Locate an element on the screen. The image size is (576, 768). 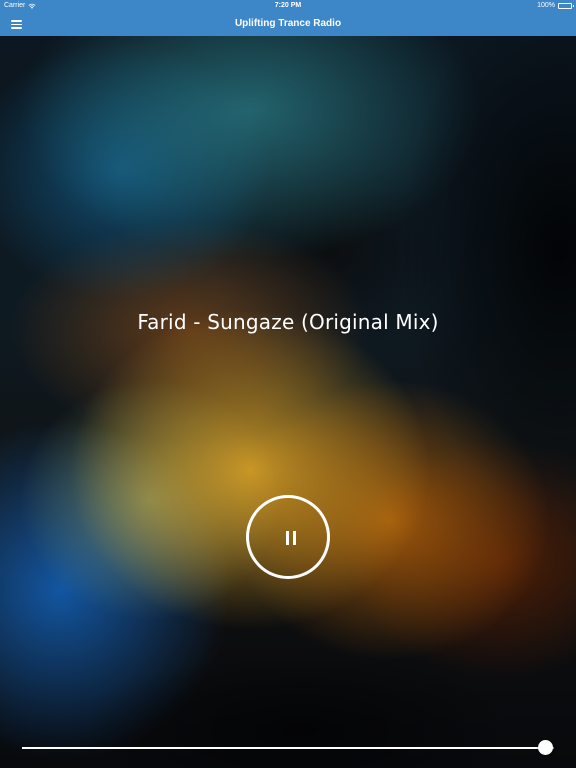
battery-percent: 100% is located at coordinates (546, 5).